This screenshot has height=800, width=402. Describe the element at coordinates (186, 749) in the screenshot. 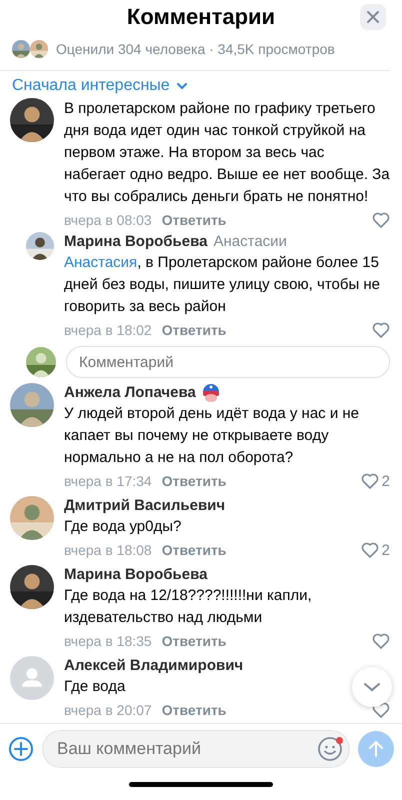

I see `comment-input: Ваш комментарий` at that location.